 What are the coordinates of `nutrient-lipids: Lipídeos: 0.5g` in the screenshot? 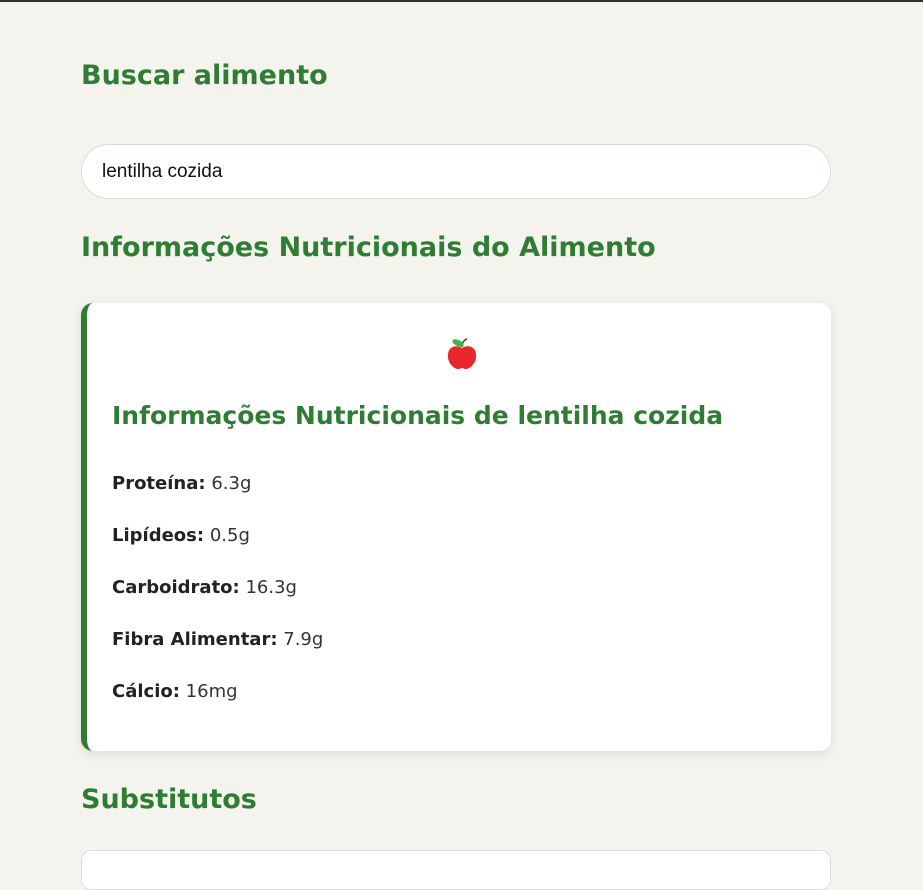 It's located at (181, 535).